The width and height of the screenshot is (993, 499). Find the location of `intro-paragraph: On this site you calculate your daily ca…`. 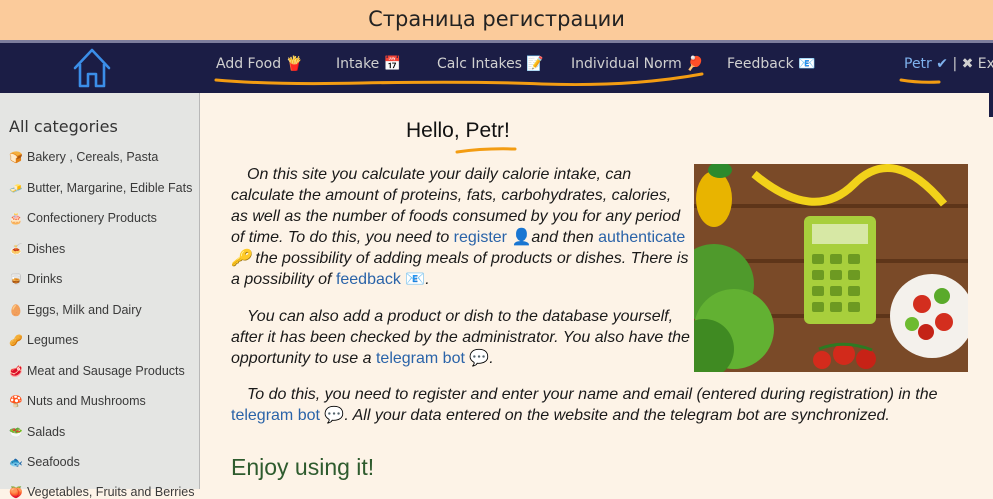

intro-paragraph: On this site you calculate your daily ca… is located at coordinates (460, 227).